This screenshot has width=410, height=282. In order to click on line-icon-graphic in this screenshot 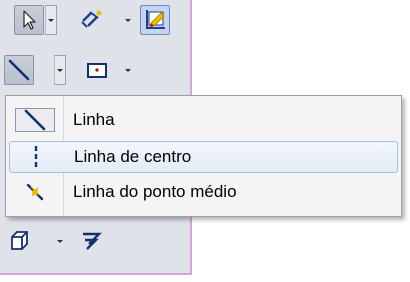, I will do `click(35, 120)`.